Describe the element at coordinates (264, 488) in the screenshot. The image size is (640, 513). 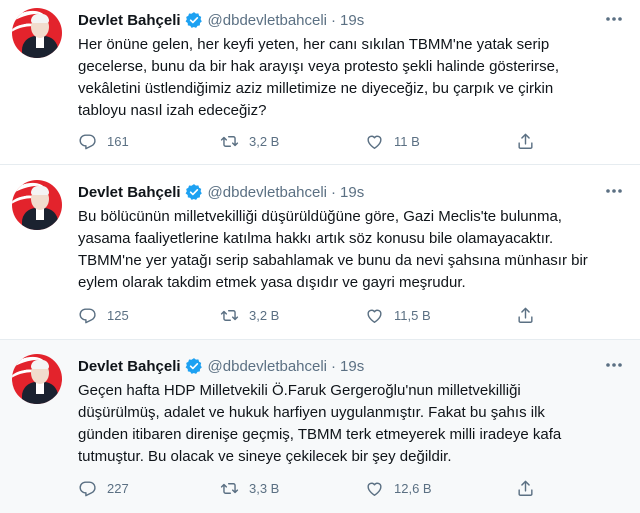
I see `retweet-count: 3,3 B` at that location.